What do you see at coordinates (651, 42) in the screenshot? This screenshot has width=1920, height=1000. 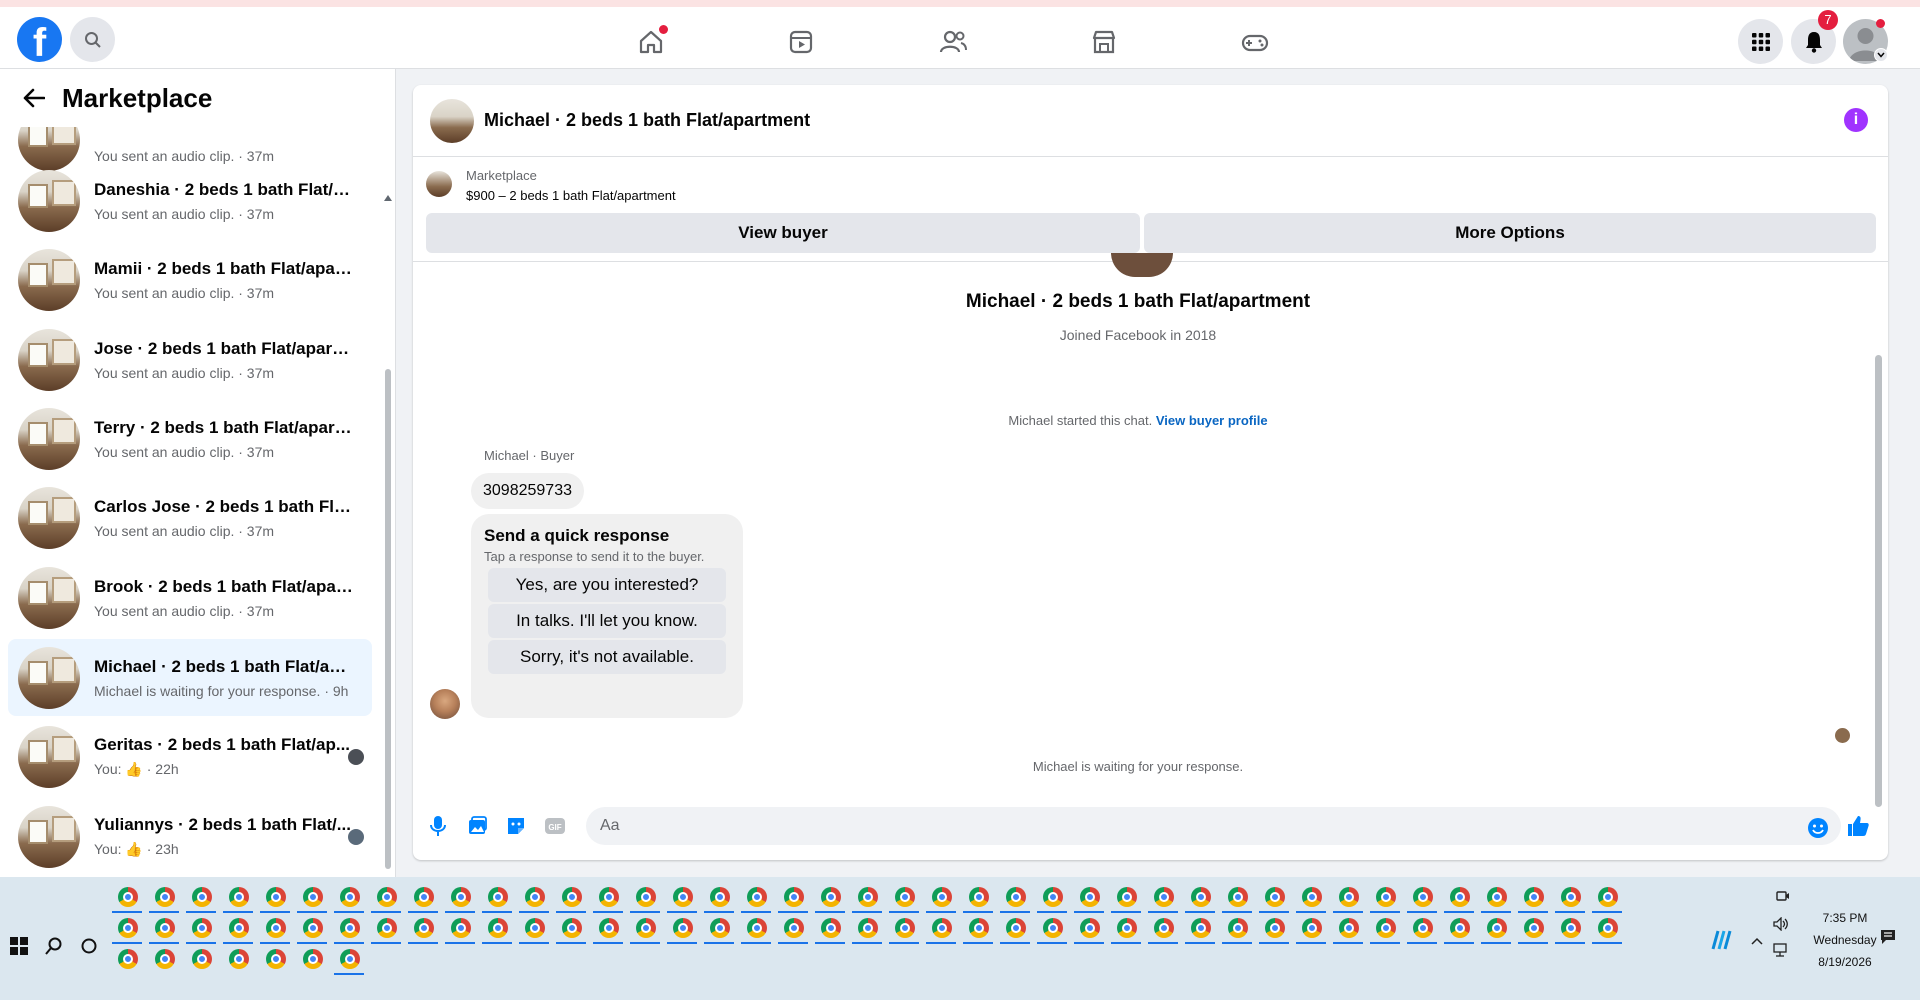 I see `nav-home` at bounding box center [651, 42].